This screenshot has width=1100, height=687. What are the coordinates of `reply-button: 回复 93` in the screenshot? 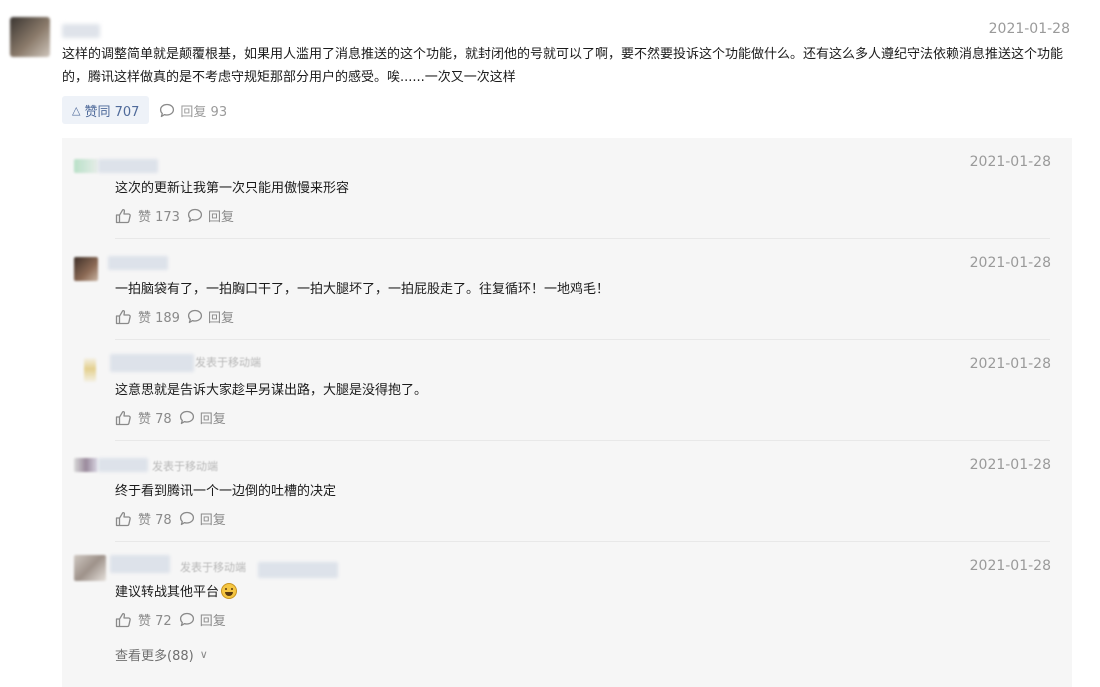 It's located at (193, 110).